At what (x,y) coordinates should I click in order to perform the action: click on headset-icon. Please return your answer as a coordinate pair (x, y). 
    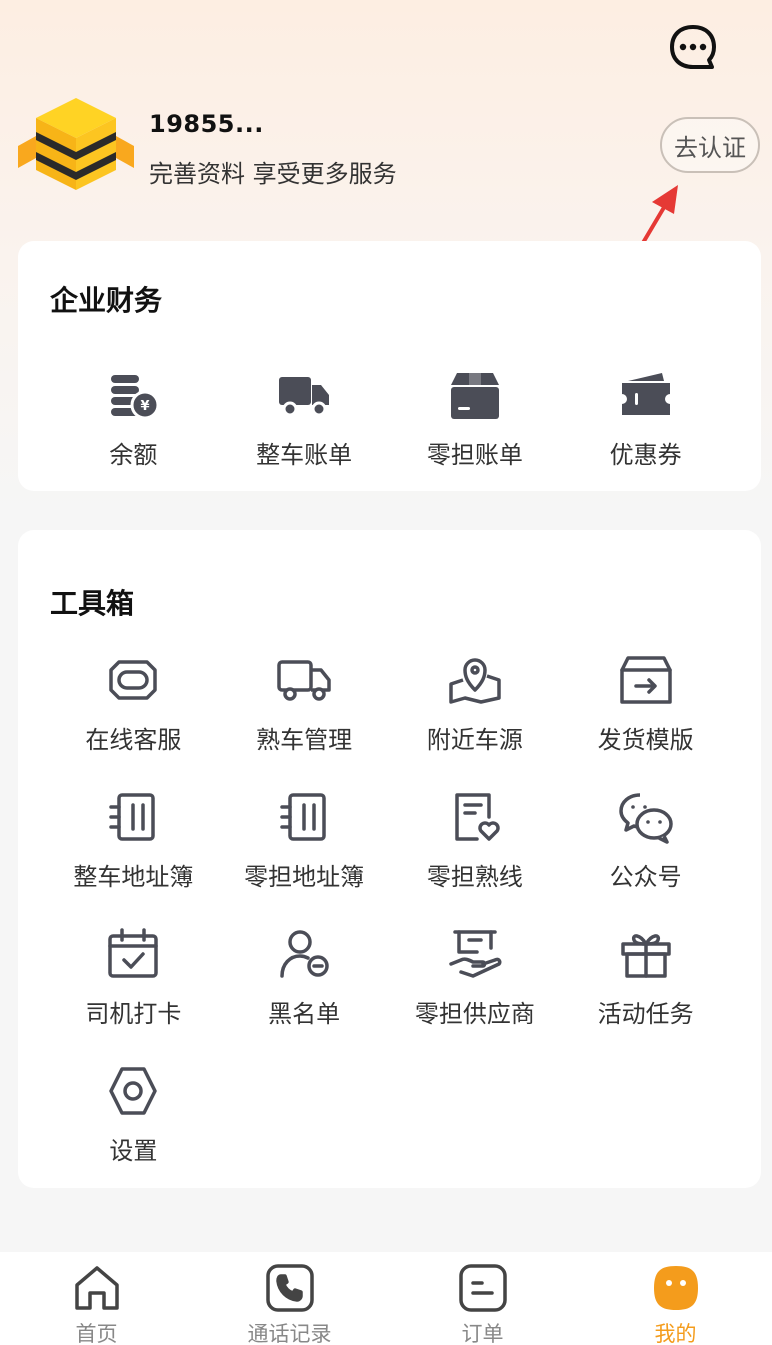
    Looking at the image, I should click on (133, 680).